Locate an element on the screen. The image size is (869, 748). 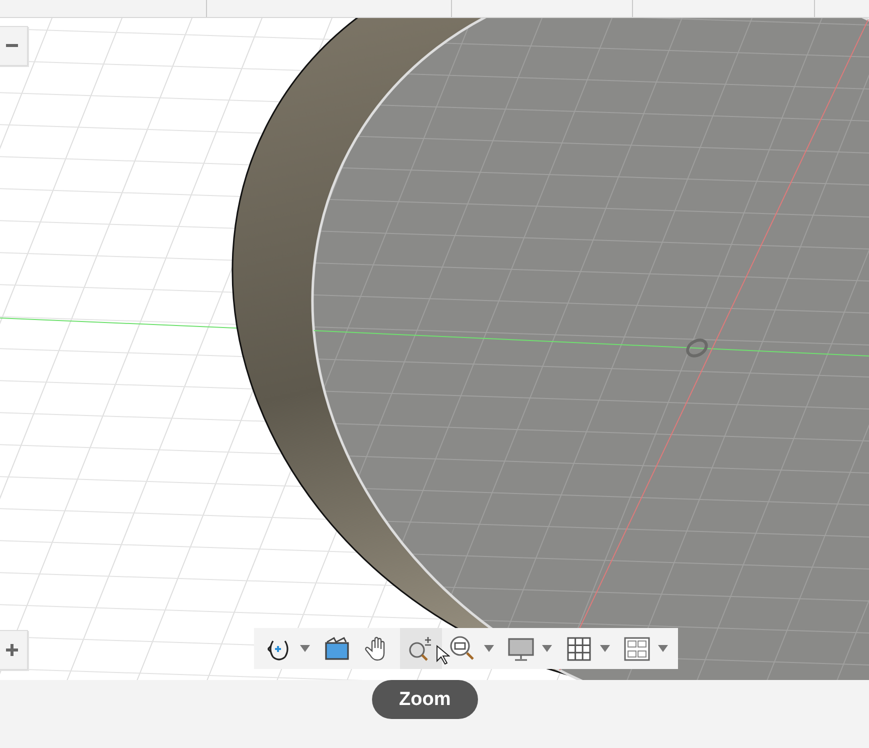
collapse-button is located at coordinates (14, 46).